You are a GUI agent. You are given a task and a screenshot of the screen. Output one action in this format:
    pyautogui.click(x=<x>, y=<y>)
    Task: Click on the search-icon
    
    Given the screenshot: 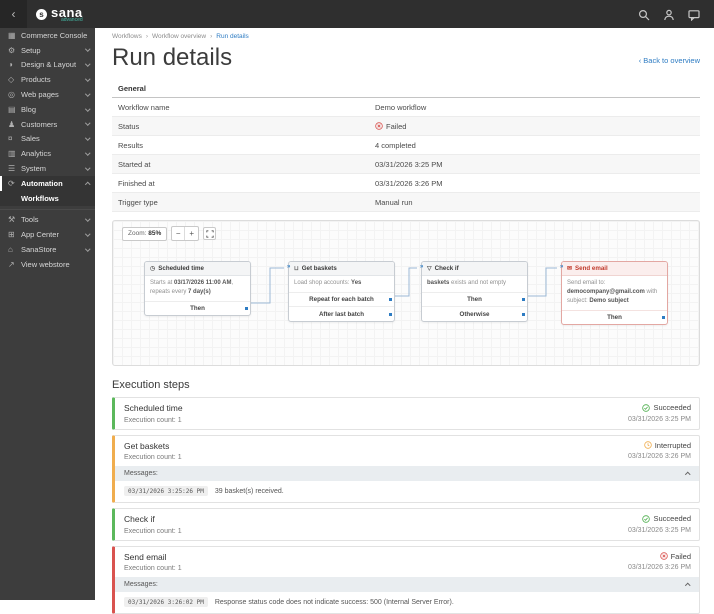 What is the action you would take?
    pyautogui.click(x=644, y=14)
    